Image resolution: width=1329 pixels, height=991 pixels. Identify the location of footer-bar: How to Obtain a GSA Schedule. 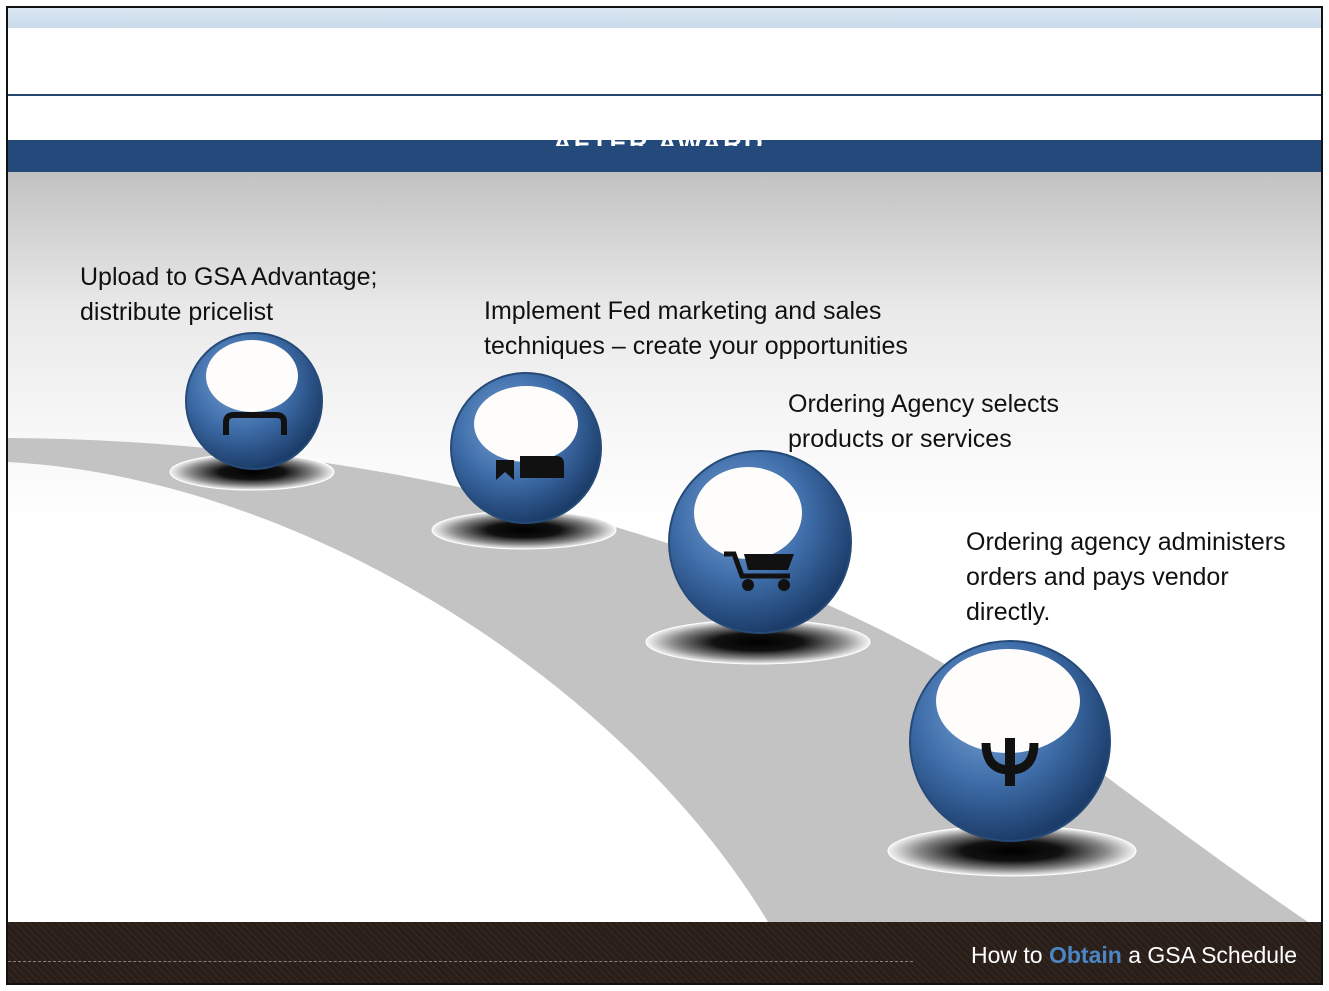
(664, 952).